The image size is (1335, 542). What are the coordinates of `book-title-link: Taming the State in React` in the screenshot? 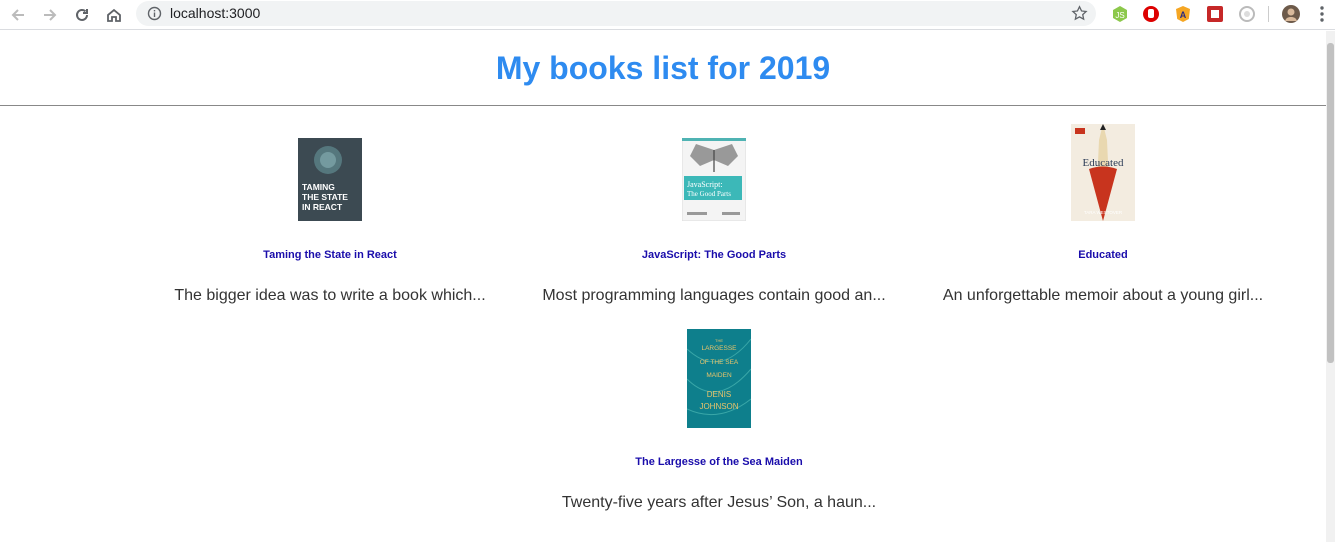 It's located at (330, 255).